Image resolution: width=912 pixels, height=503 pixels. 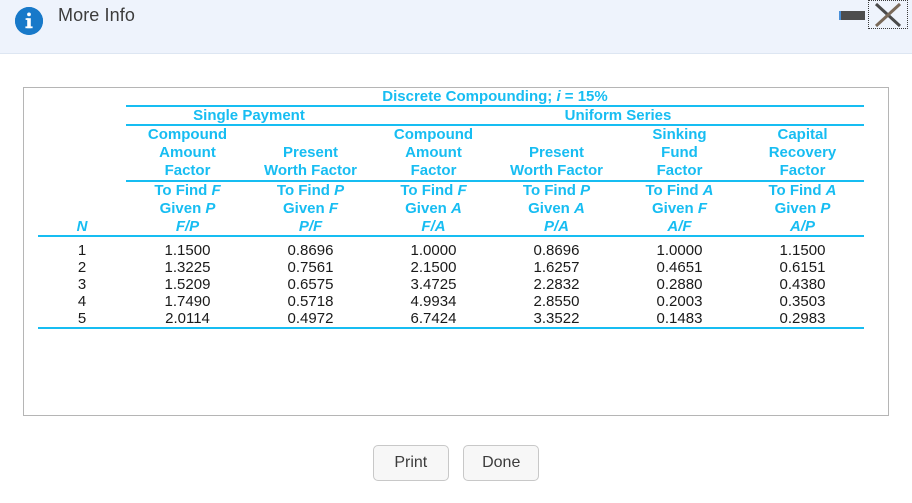 I want to click on cell-af: 1.0000, so click(x=679, y=247).